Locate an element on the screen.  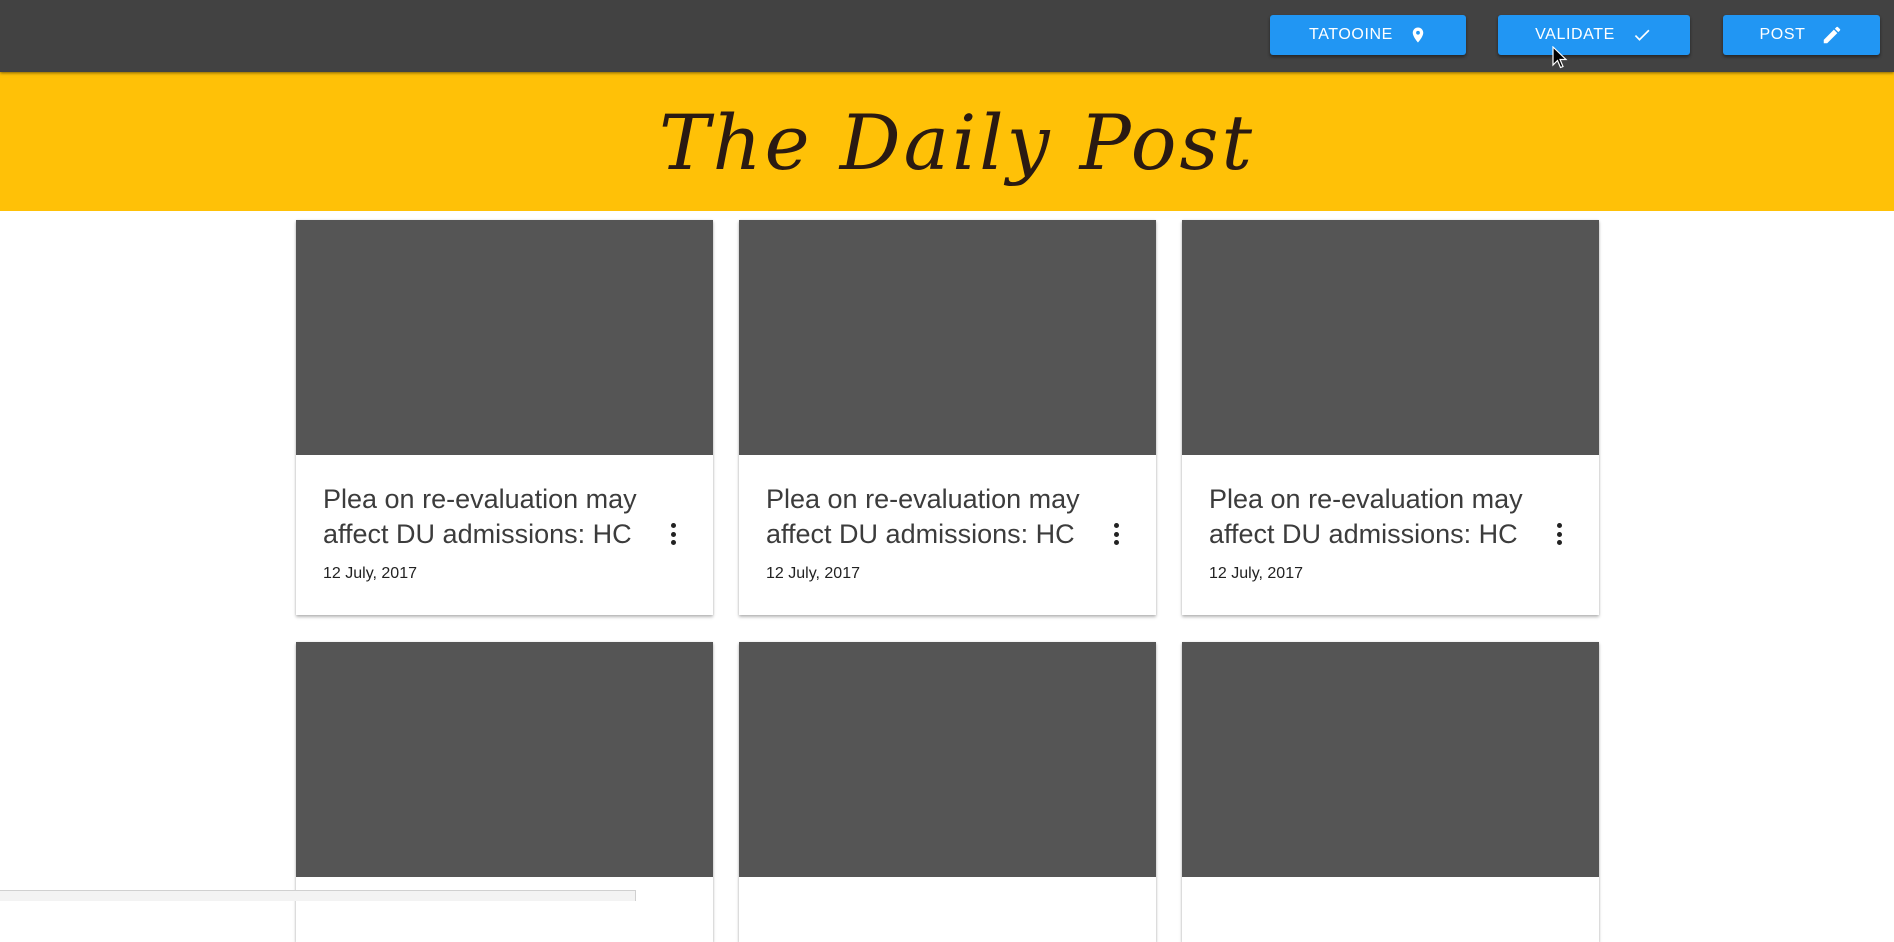
post-button-label: POST is located at coordinates (1782, 34).